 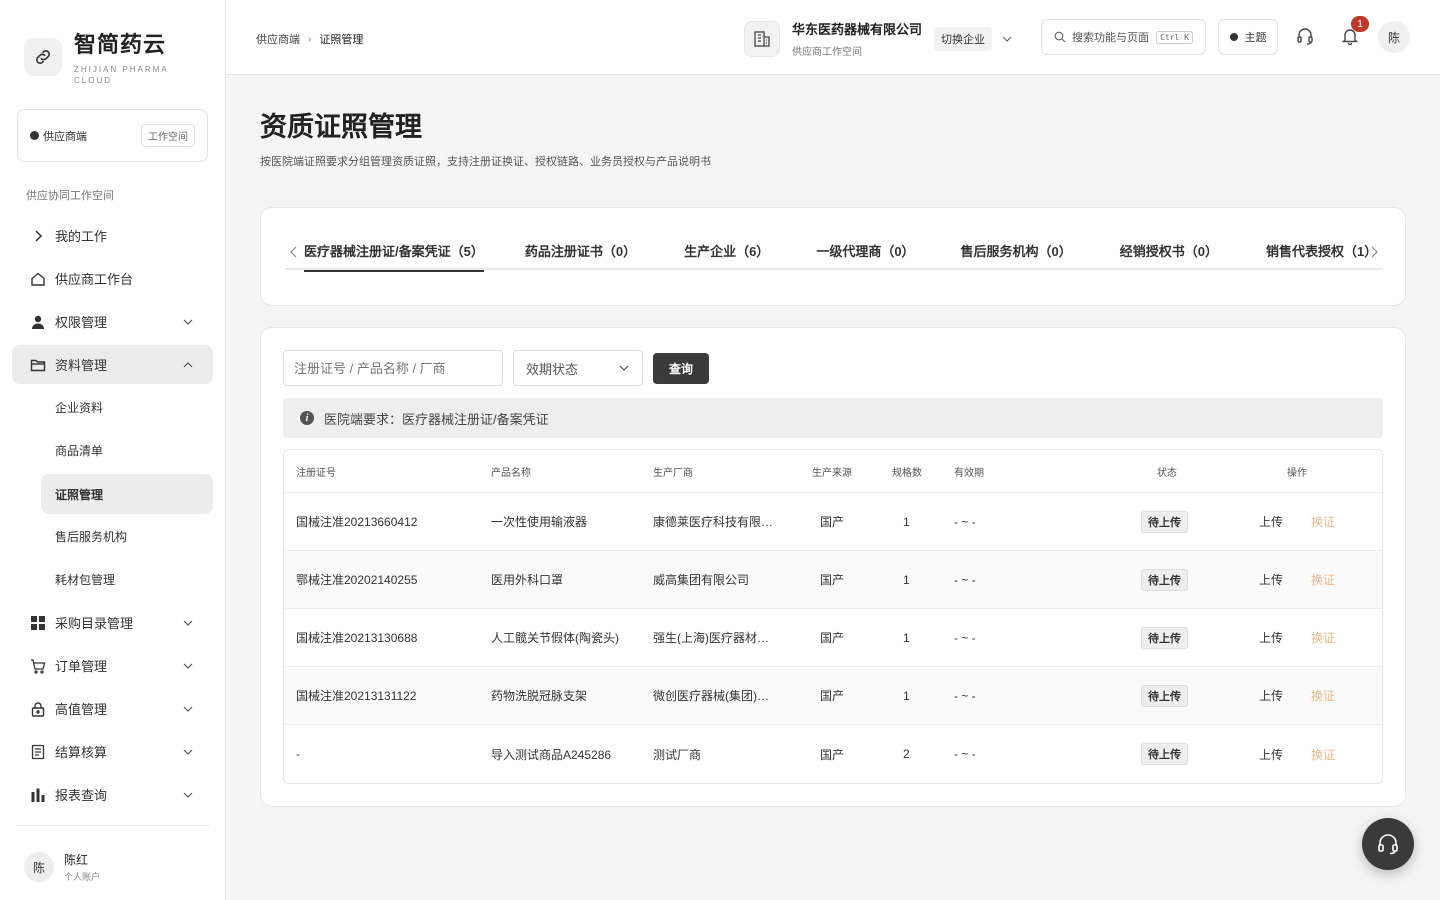 What do you see at coordinates (112, 579) in the screenshot?
I see `sidebar-subitem-consumable-packs: 耗材包管理` at bounding box center [112, 579].